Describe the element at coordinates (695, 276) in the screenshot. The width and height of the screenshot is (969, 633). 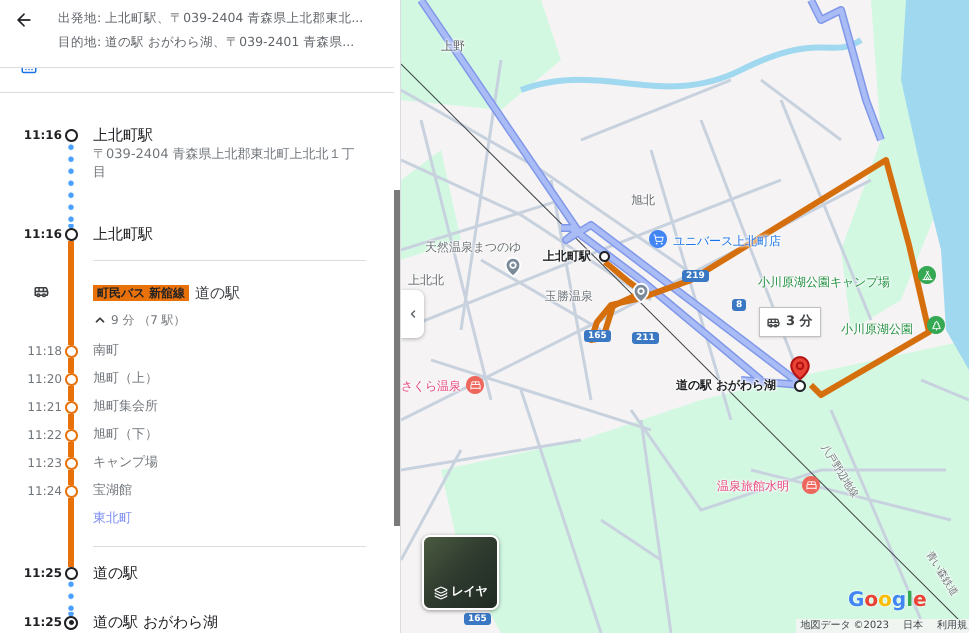
I see `route-shield: 219` at that location.